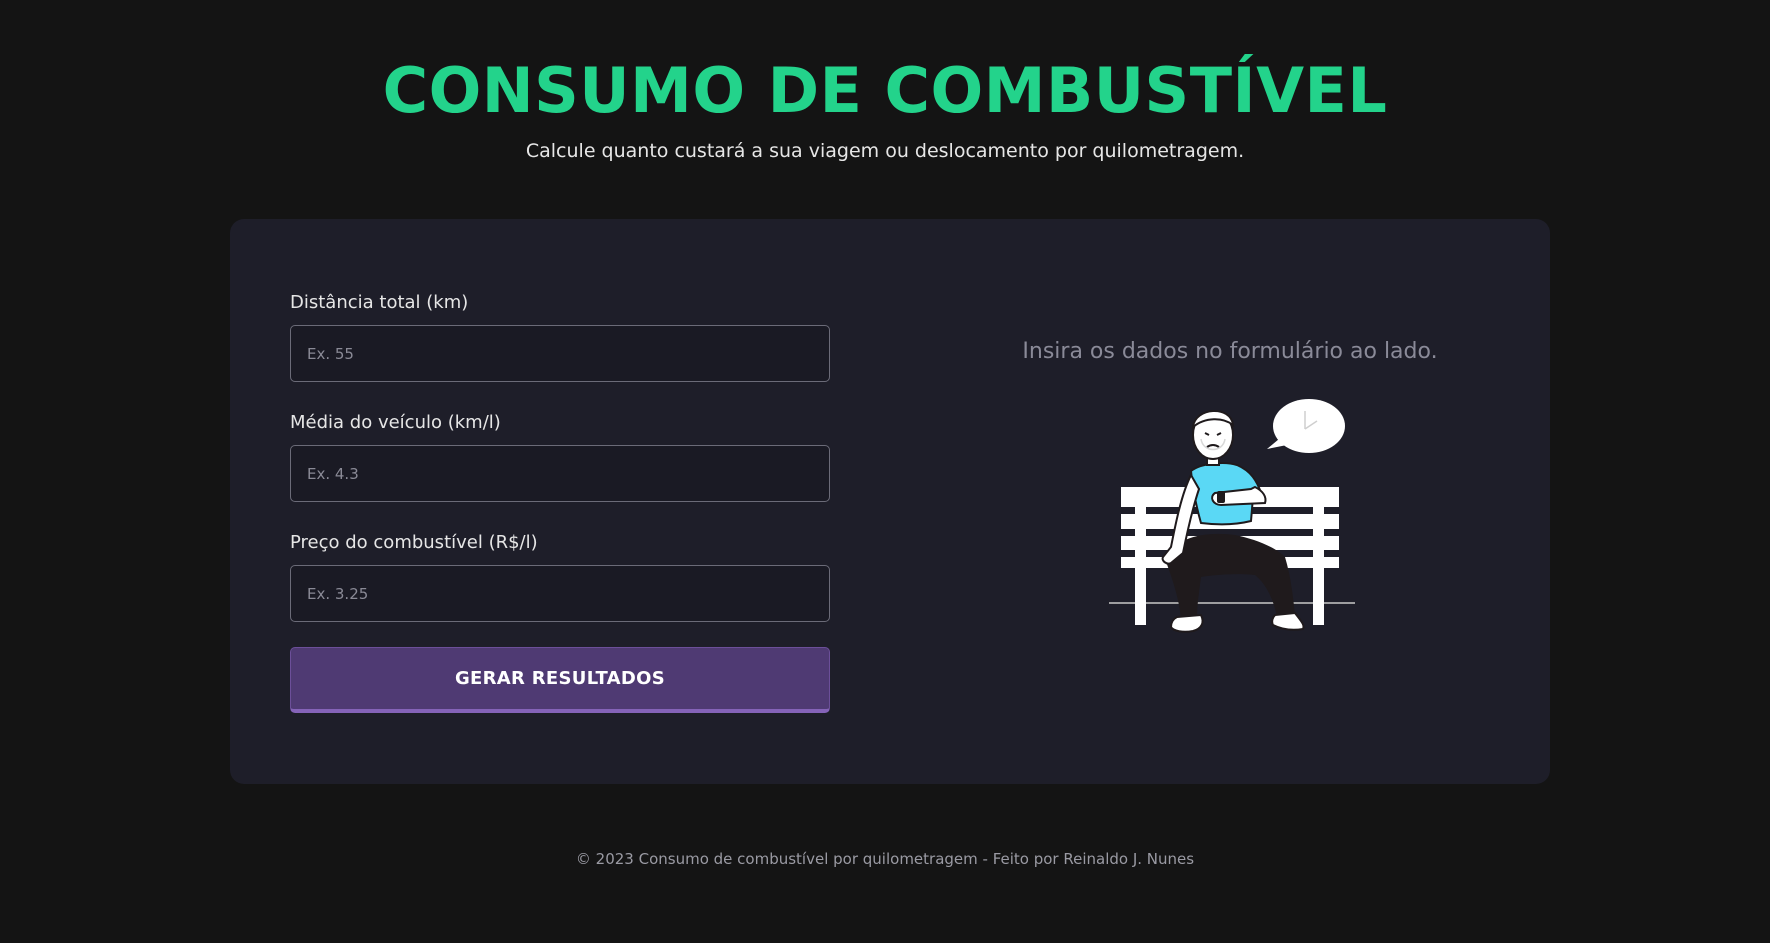 This screenshot has height=943, width=1770. What do you see at coordinates (1230, 351) in the screenshot?
I see `result-message: Insira os dados no formulário ao lado.` at bounding box center [1230, 351].